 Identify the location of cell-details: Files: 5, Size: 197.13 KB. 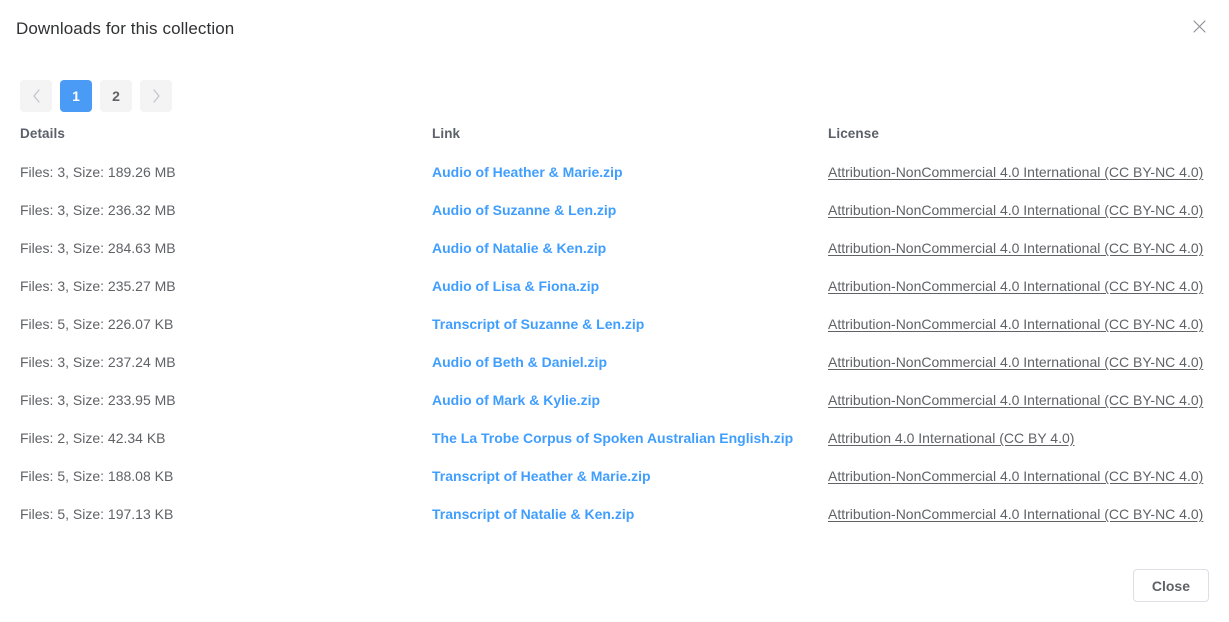
(97, 514).